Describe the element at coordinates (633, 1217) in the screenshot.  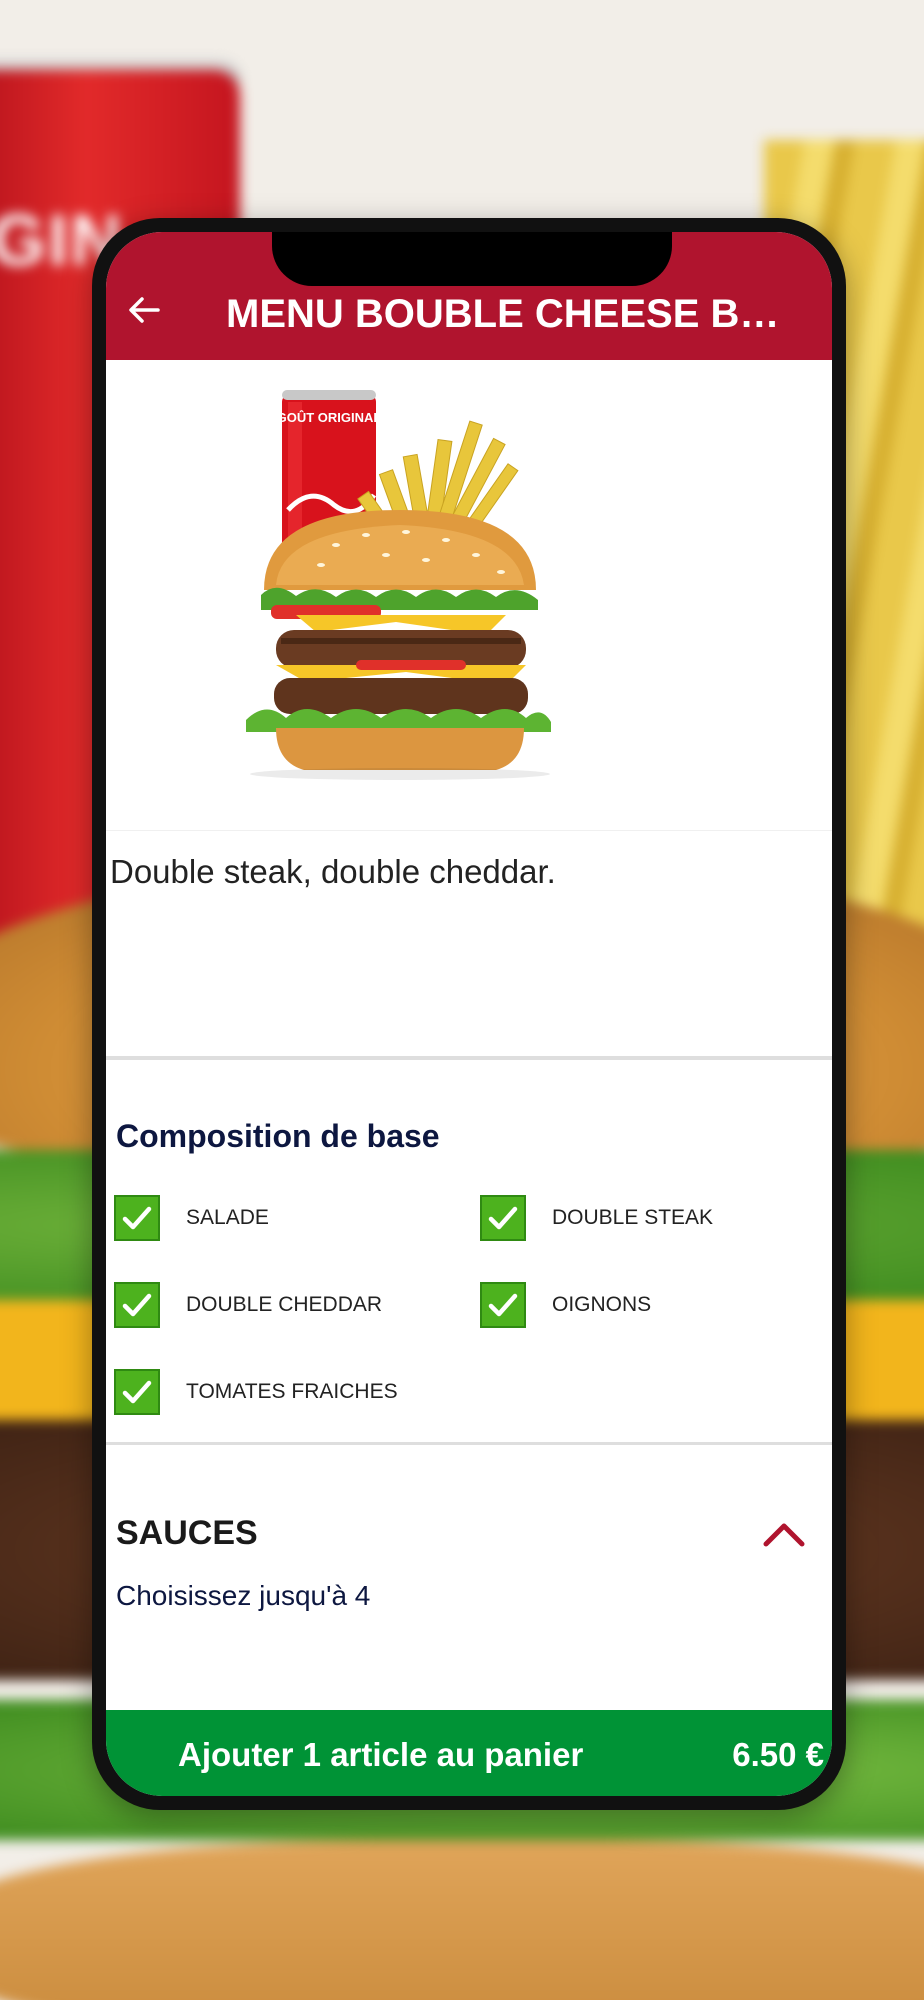
I see `composition-item-label: DOUBLE STEAK` at that location.